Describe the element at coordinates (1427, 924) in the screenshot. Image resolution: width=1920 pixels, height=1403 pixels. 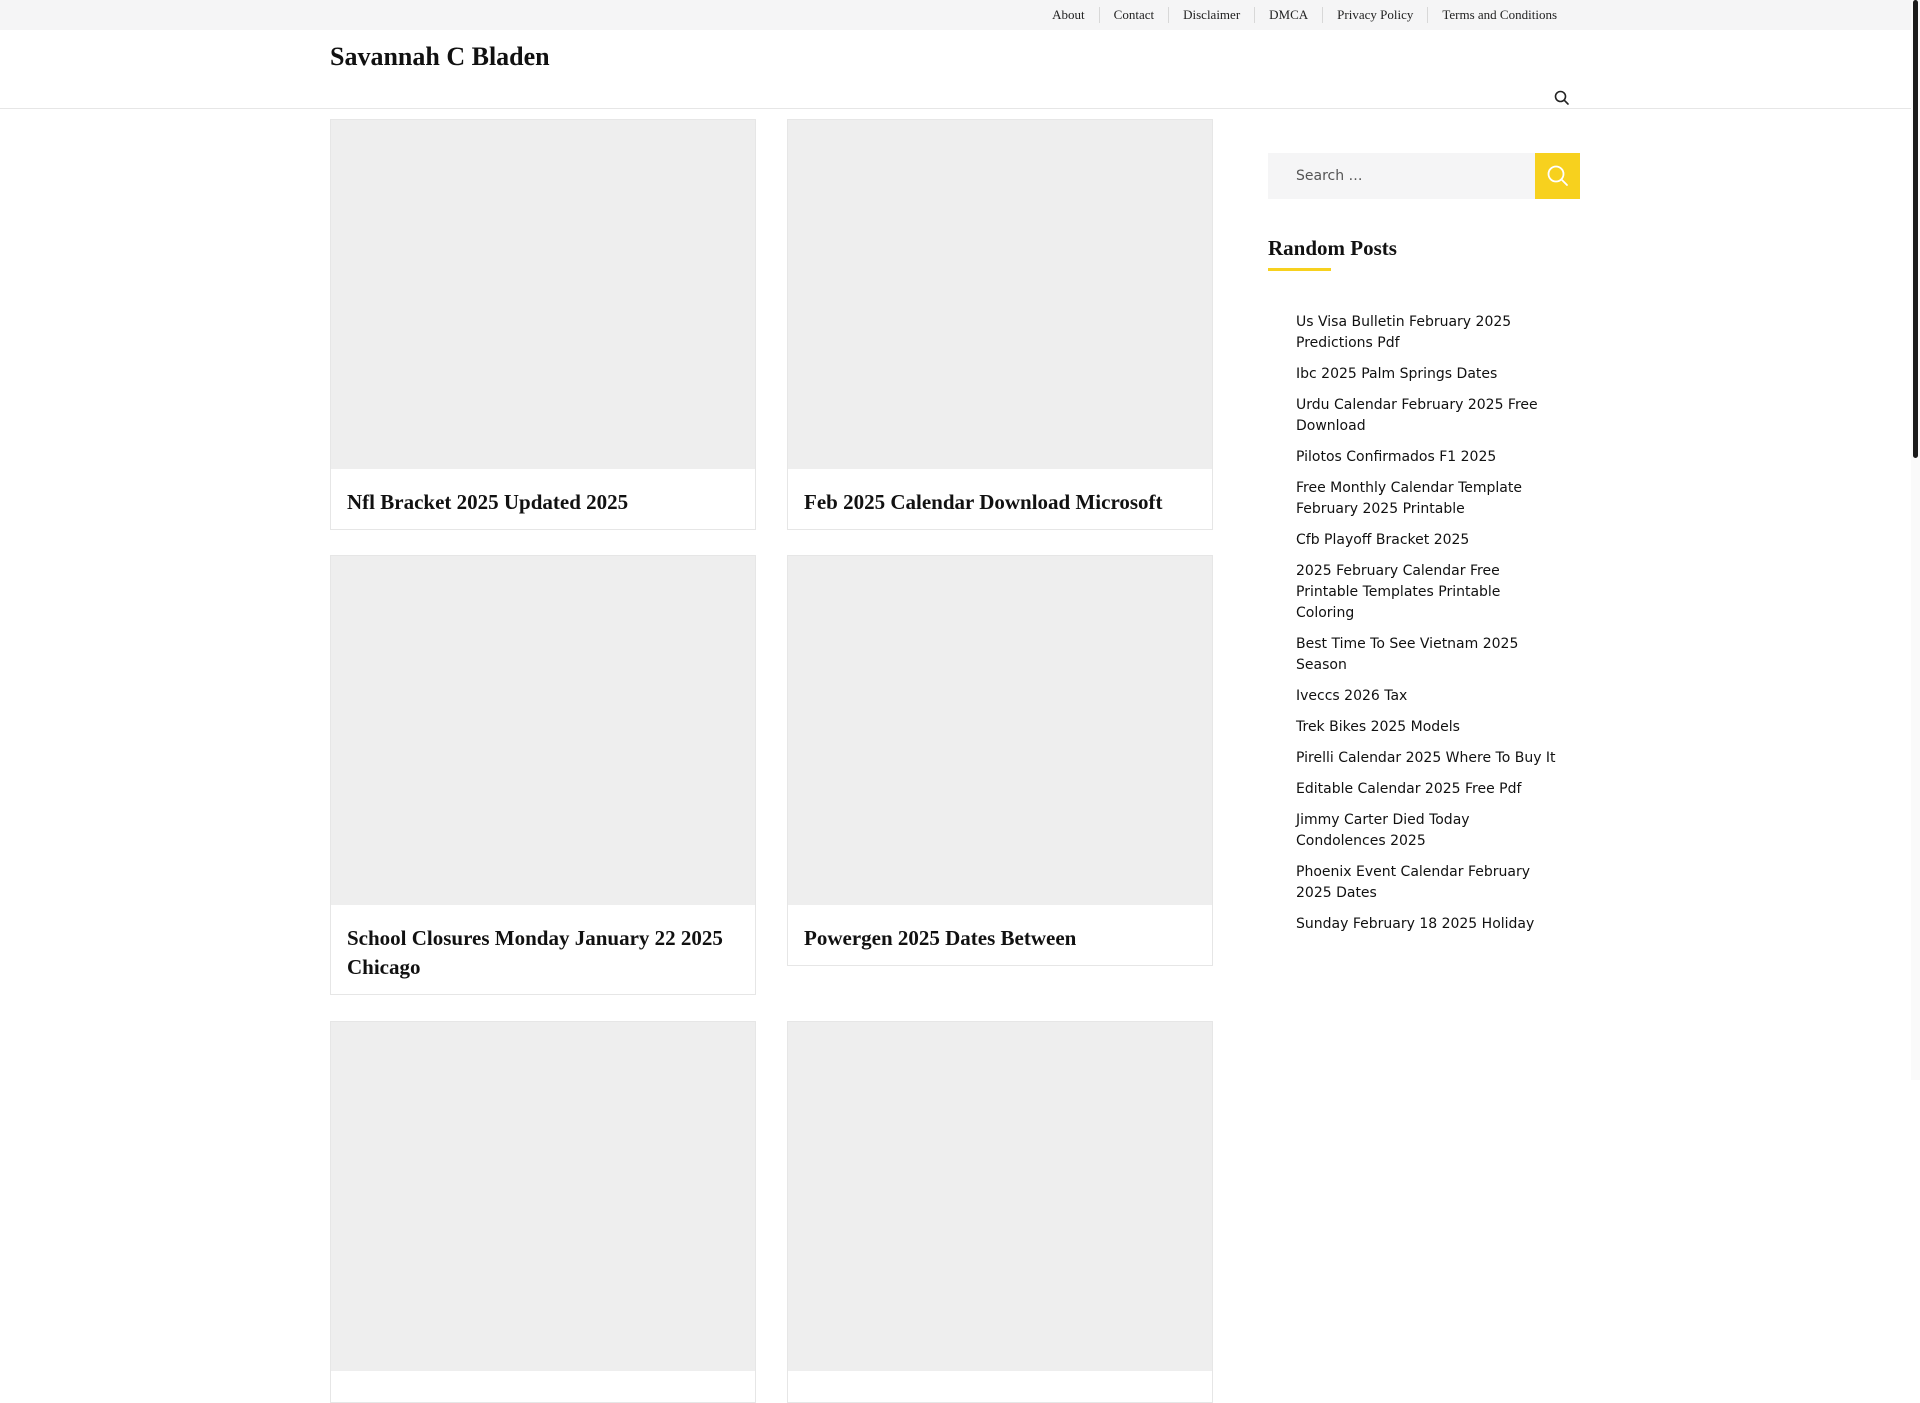
I see `random-post-link: Sunday February 18 2025 Holiday` at that location.